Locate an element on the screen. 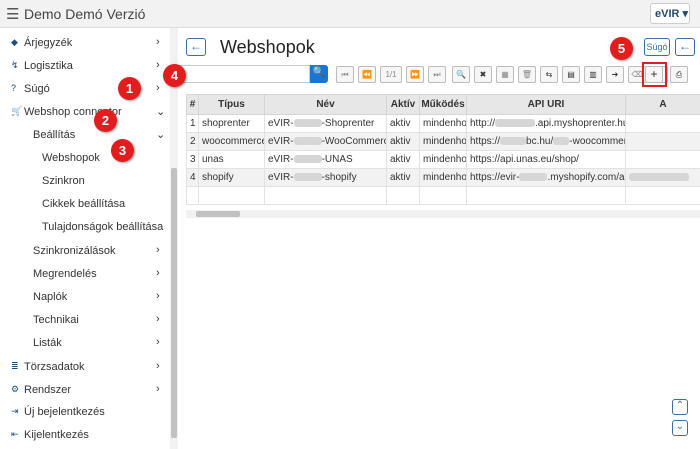 The height and width of the screenshot is (449, 700). cell-text: eVIR- is located at coordinates (281, 177).